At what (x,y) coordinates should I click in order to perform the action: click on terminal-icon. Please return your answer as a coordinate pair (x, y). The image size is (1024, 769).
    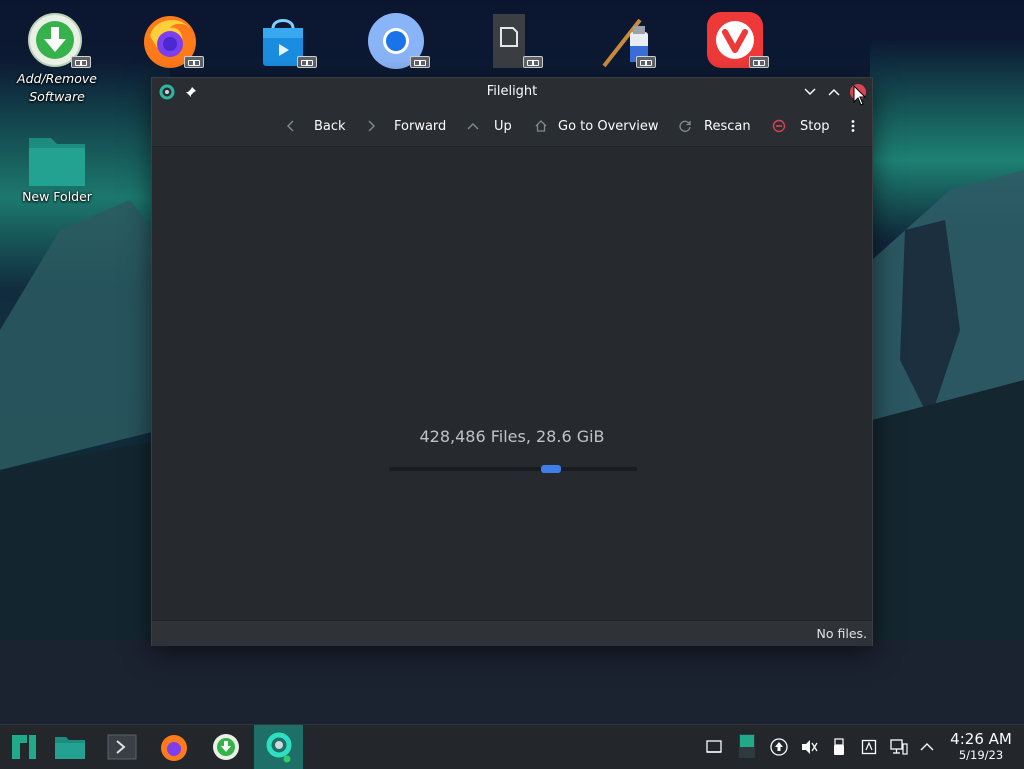
    Looking at the image, I should click on (122, 747).